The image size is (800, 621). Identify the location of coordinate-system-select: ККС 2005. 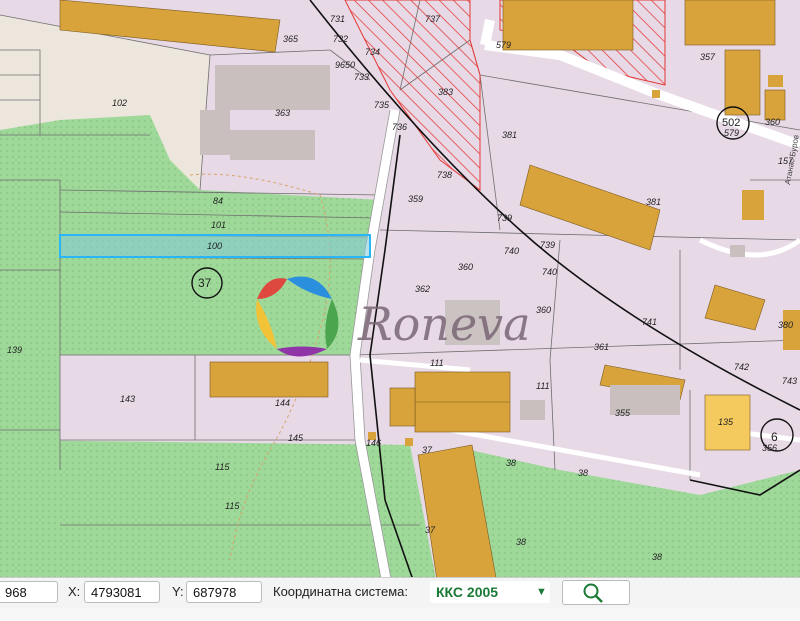
(490, 592).